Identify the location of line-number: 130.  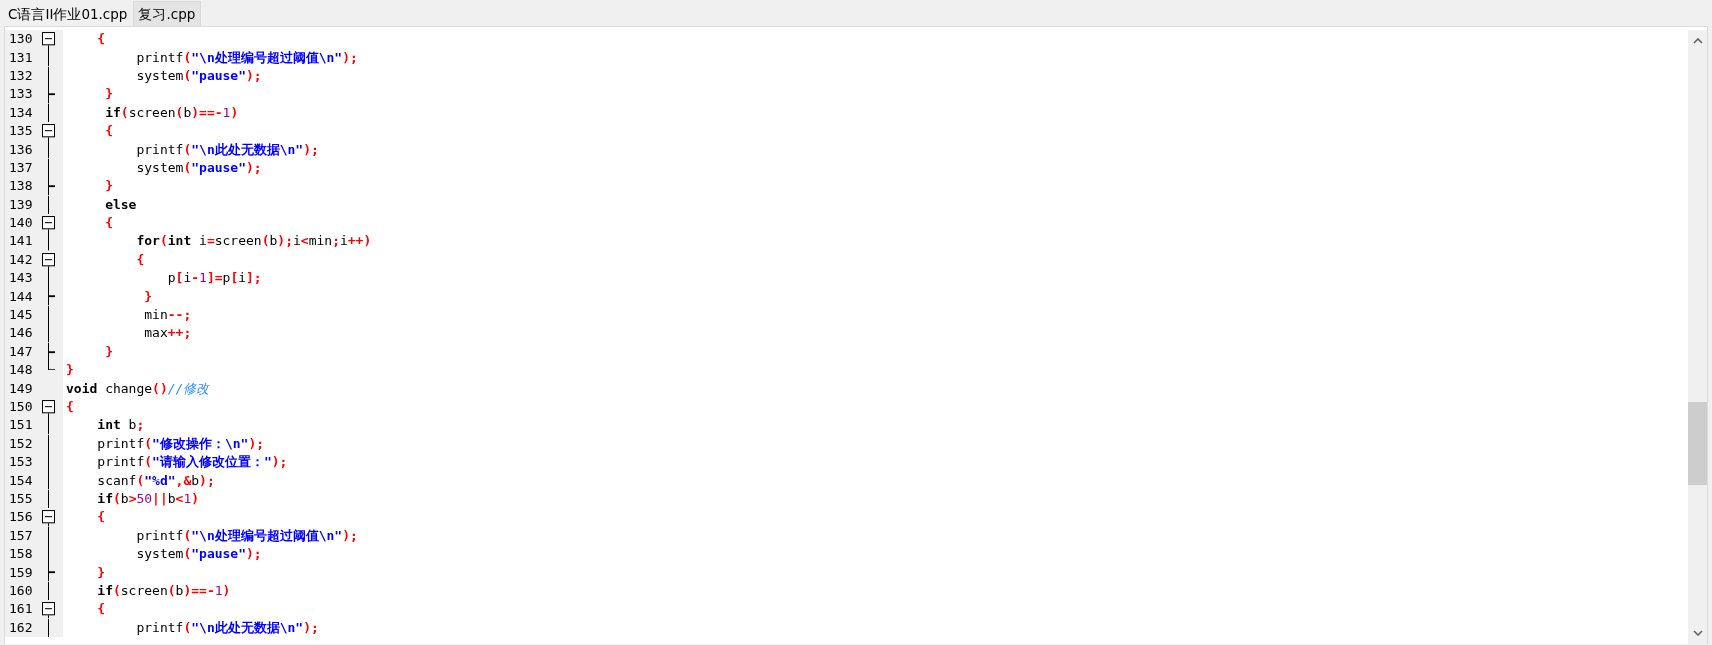
(21, 39).